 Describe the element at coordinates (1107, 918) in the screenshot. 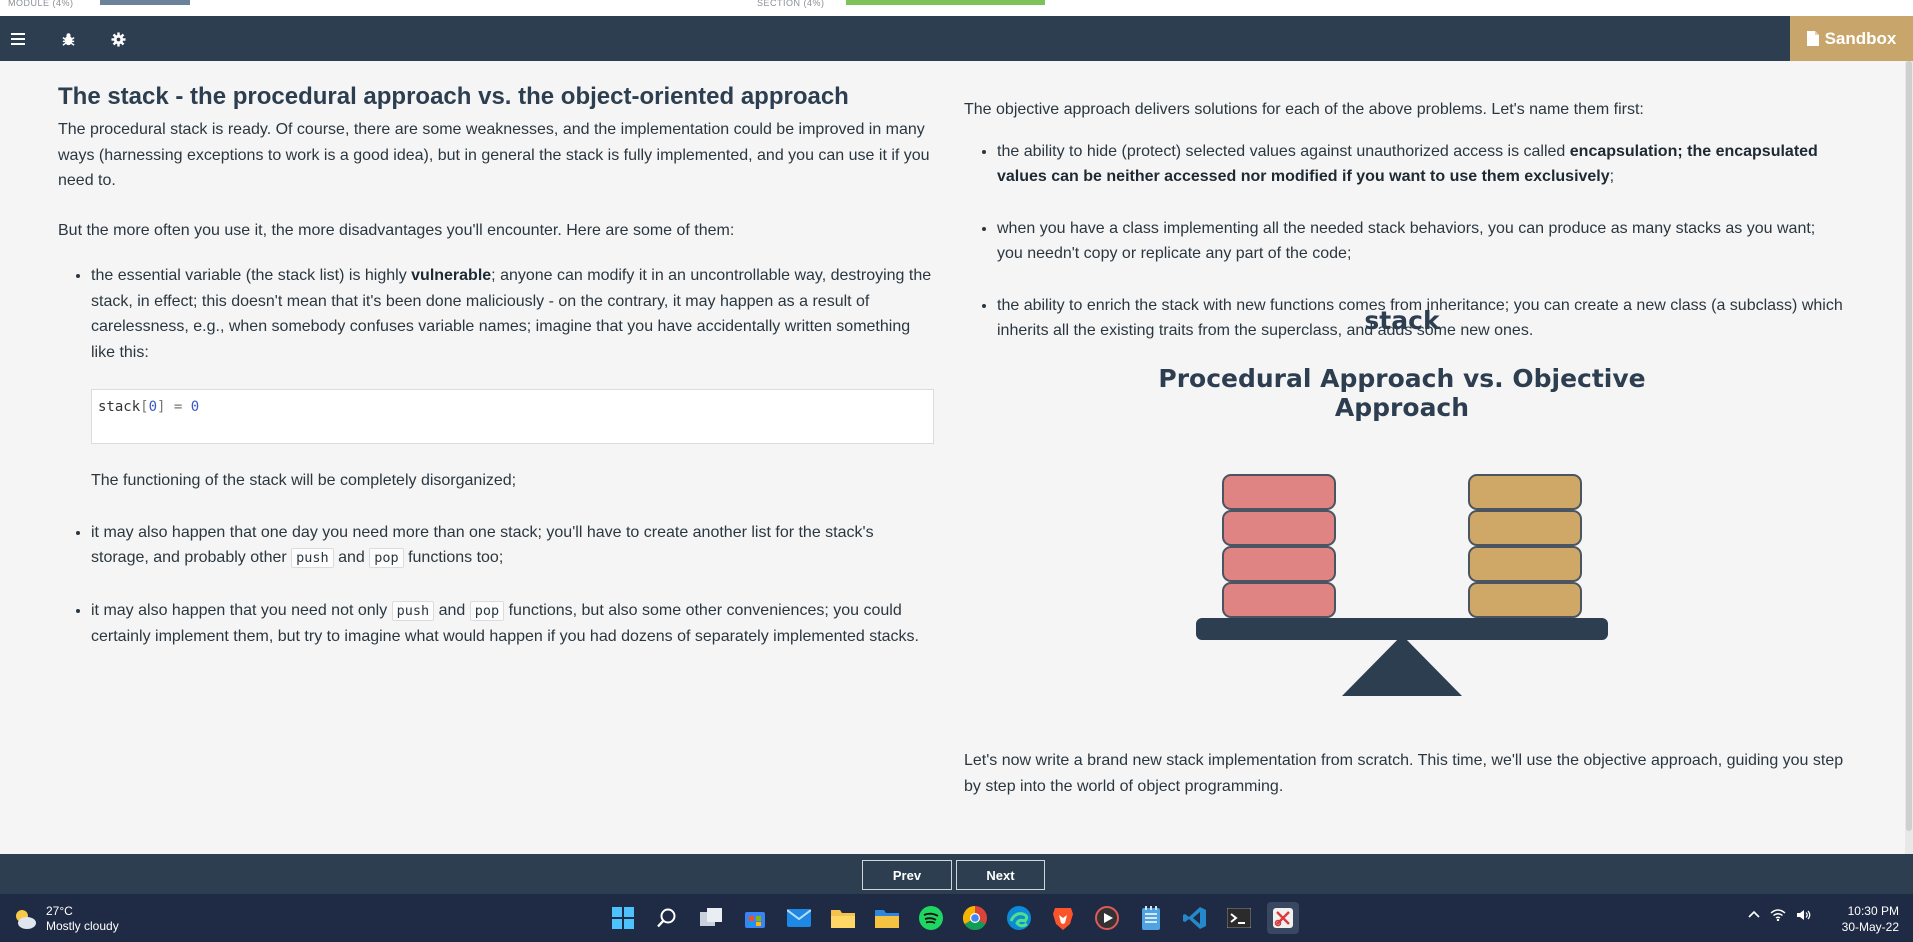

I see `media-player-icon` at that location.